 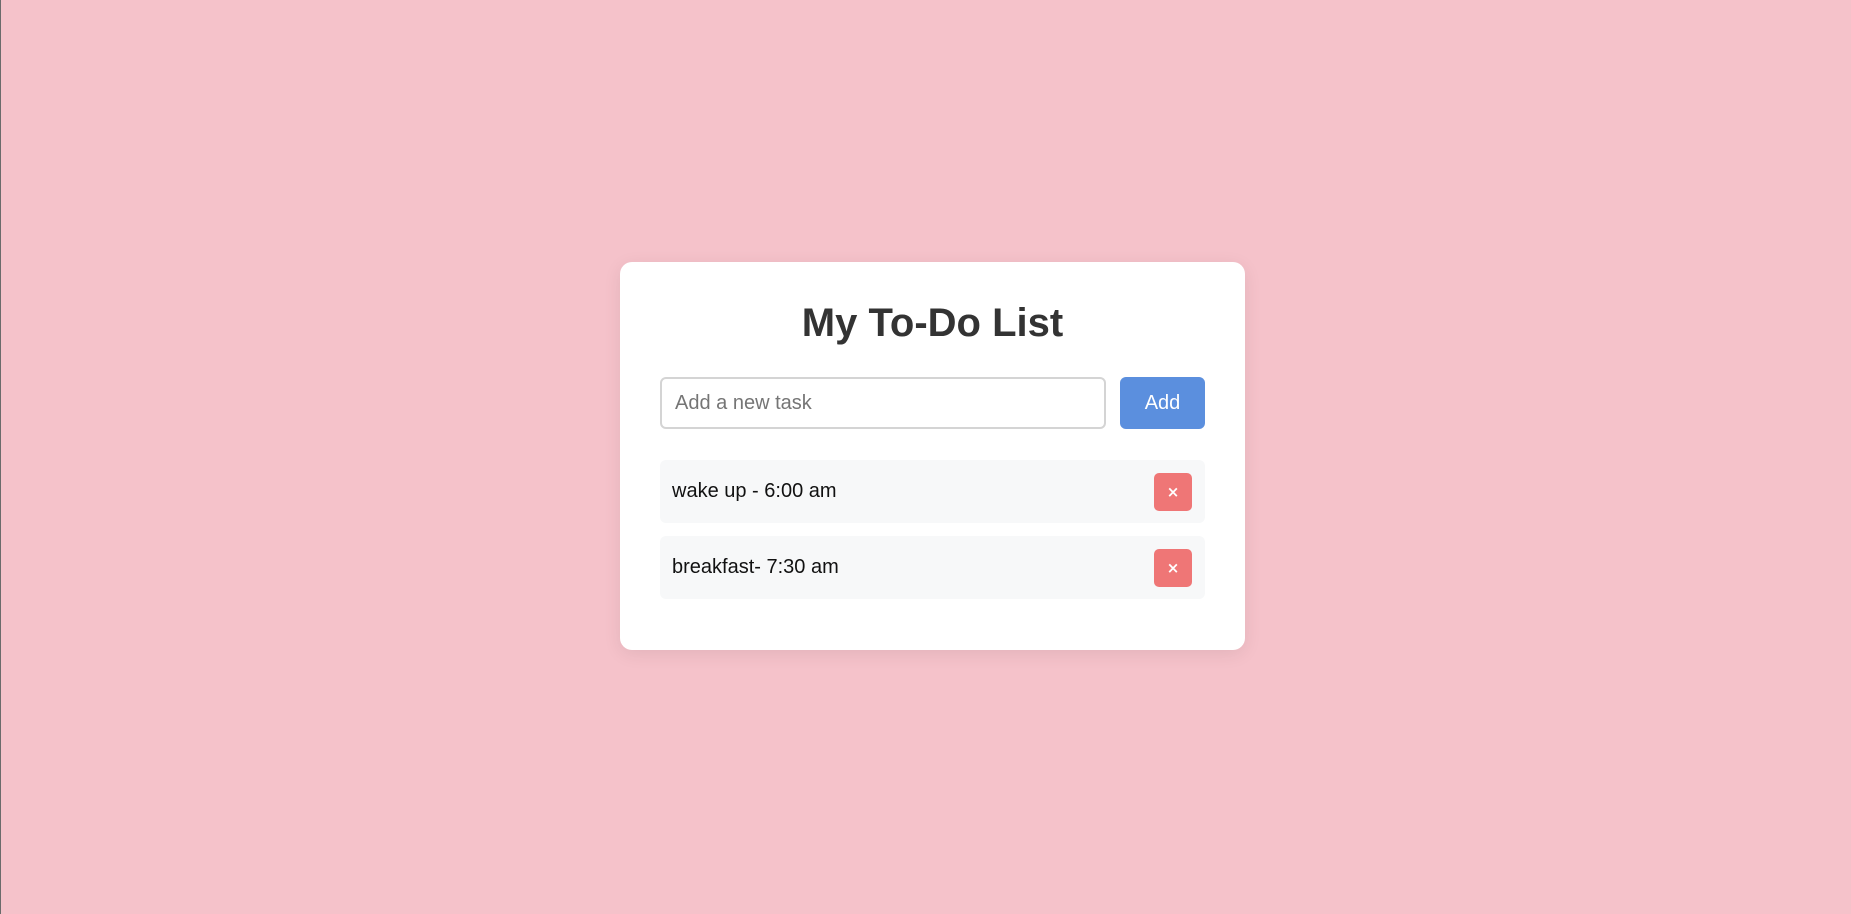 What do you see at coordinates (754, 491) in the screenshot?
I see `task-text: wake up - 6:00 am` at bounding box center [754, 491].